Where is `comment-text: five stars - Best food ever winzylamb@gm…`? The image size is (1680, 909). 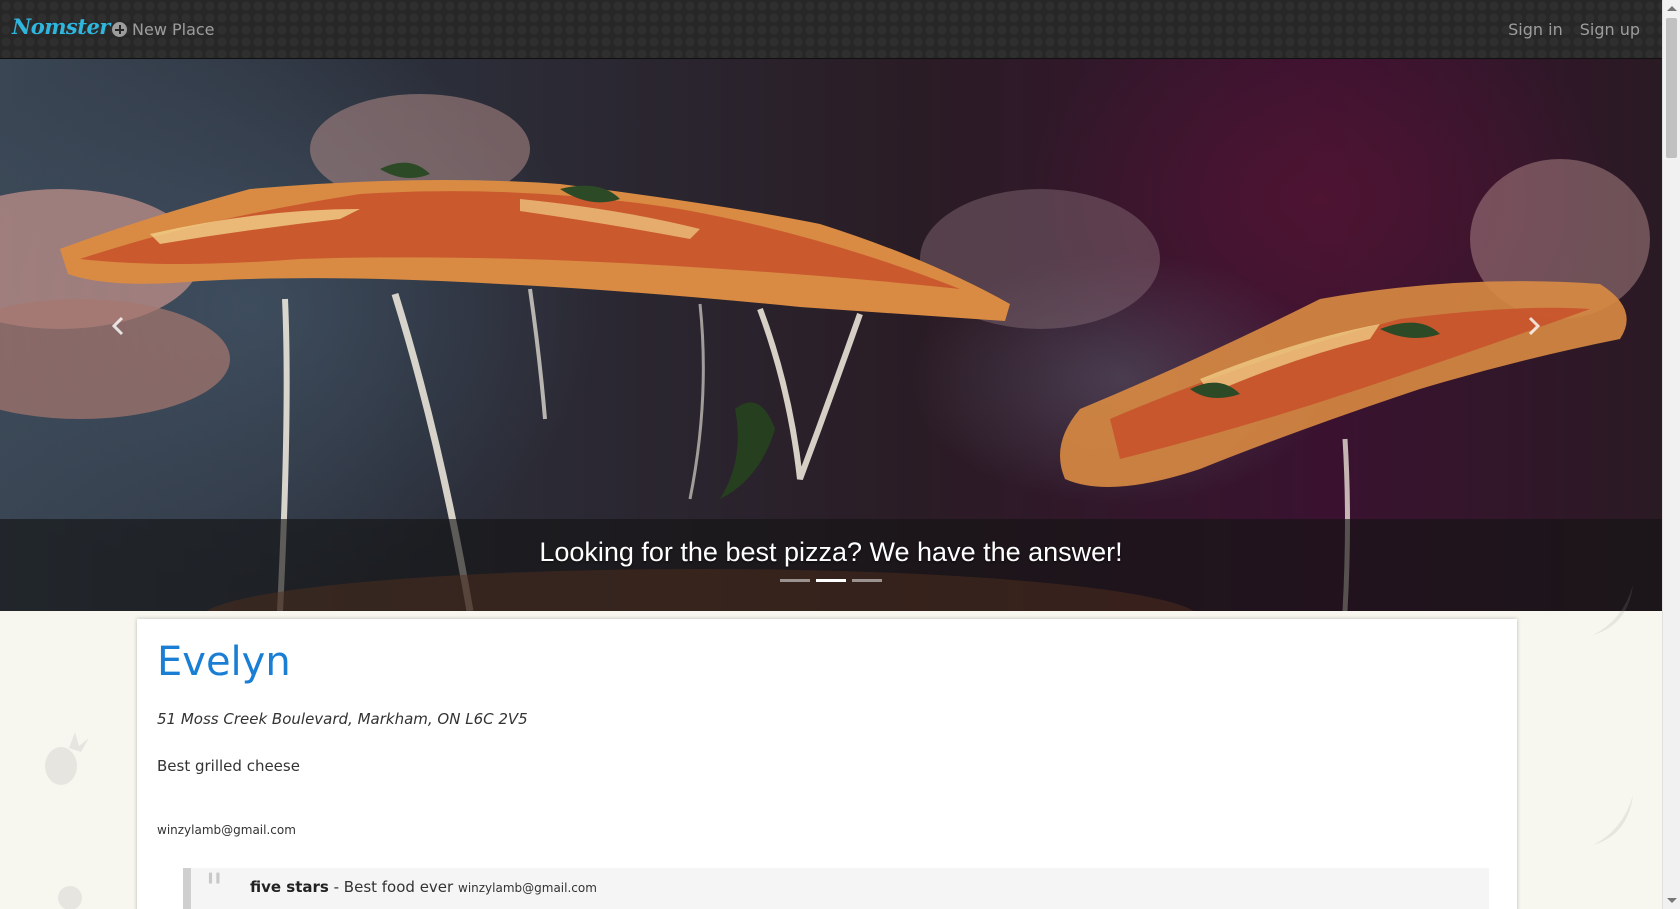 comment-text: five stars - Best food ever winzylamb@gm… is located at coordinates (423, 887).